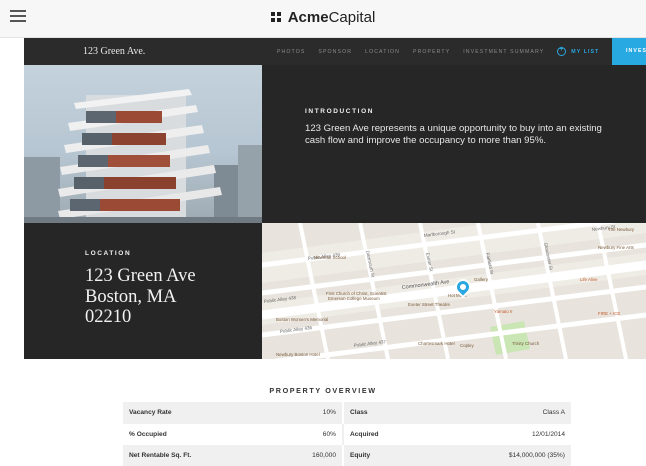  I want to click on my-list-button: MY LIST, so click(578, 51).